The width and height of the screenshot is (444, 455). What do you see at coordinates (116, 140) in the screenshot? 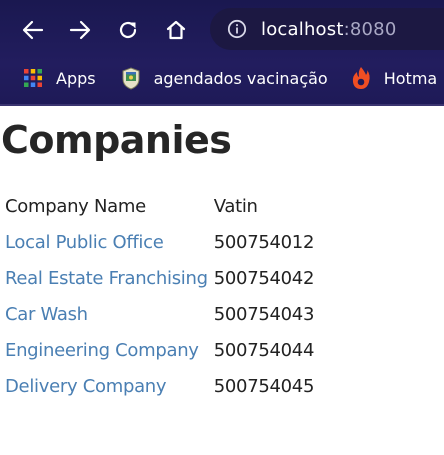
I see `page-title: Companies` at bounding box center [116, 140].